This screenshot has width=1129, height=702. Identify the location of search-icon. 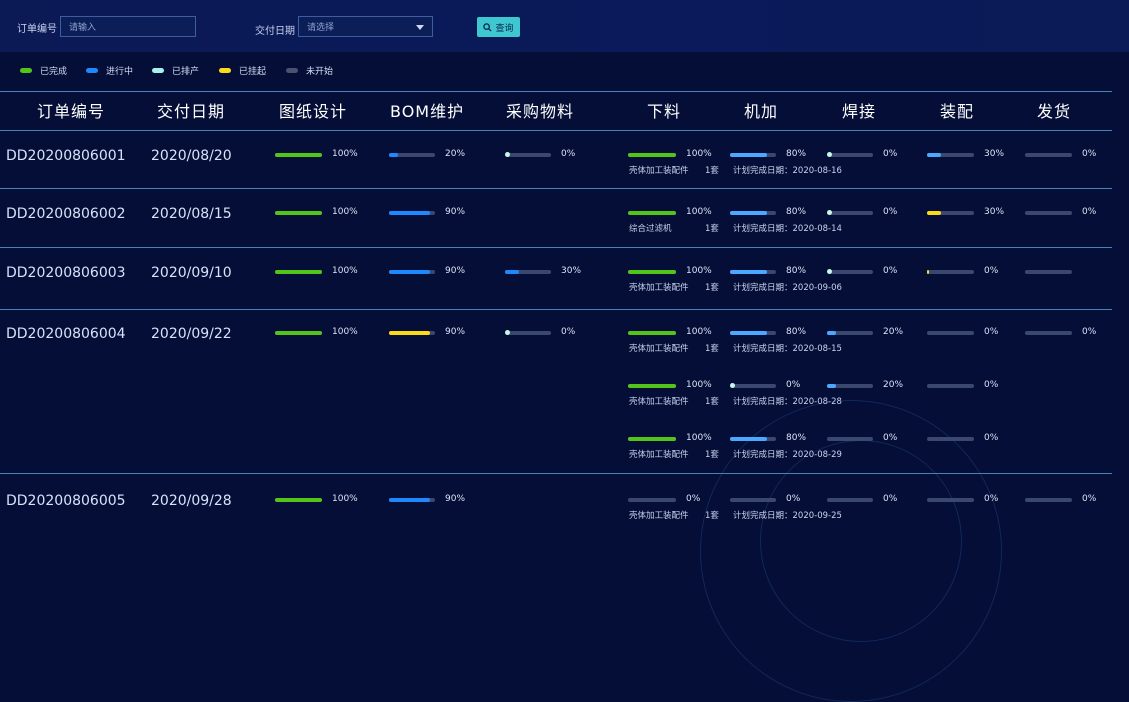
(488, 27).